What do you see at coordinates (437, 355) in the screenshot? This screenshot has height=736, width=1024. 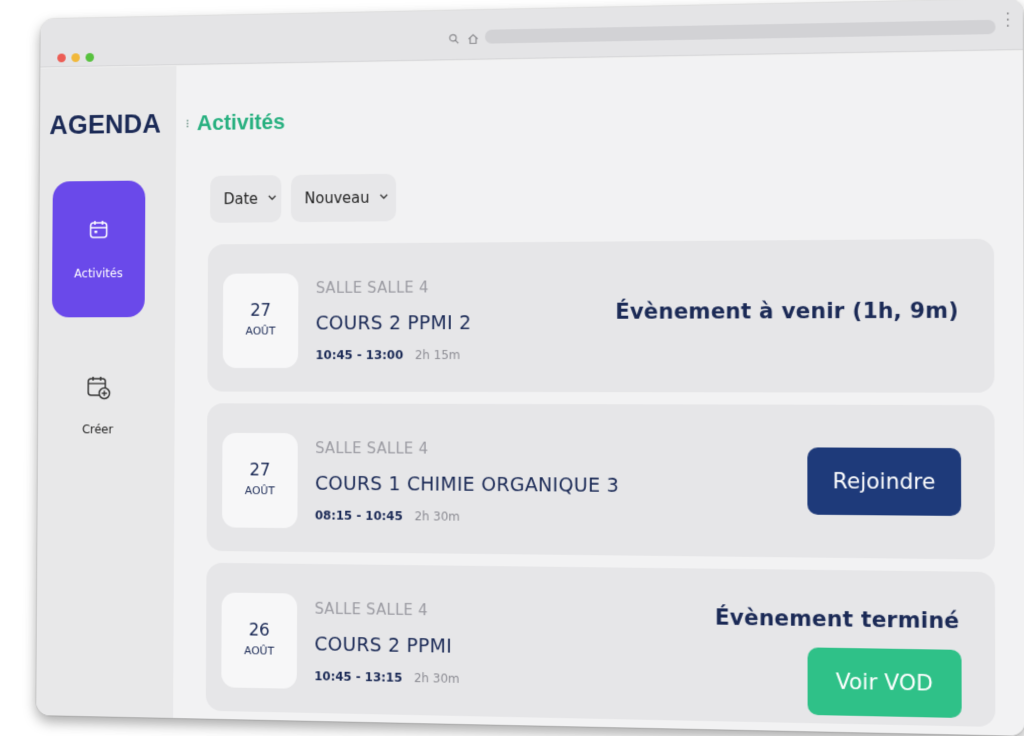 I see `event-duration: 2h 15m` at bounding box center [437, 355].